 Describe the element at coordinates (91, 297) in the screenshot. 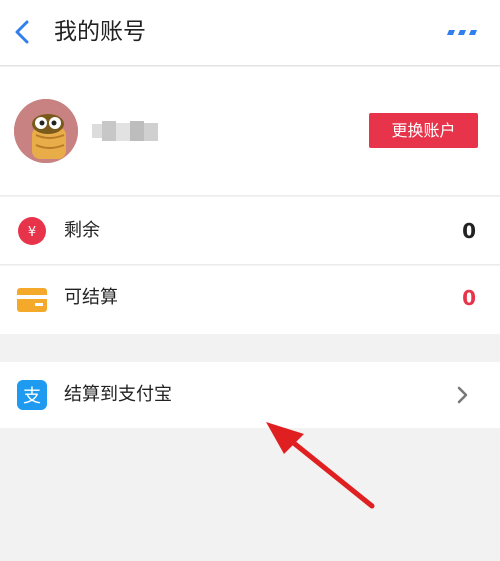

I see `settleable-label: 可结算` at that location.